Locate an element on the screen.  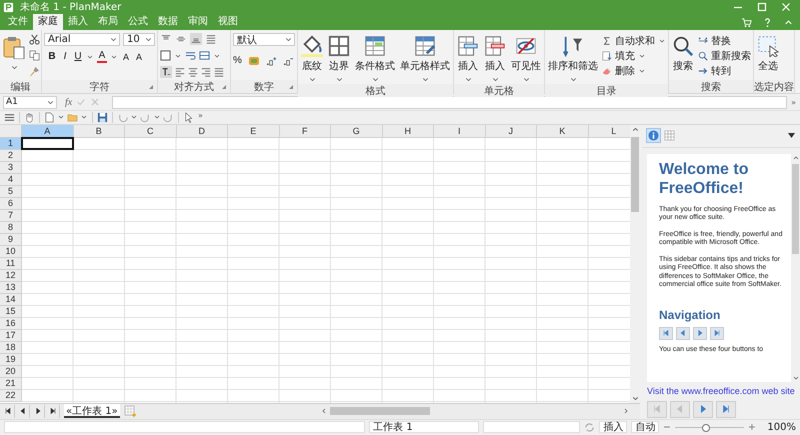
brush-icon is located at coordinates (34, 72).